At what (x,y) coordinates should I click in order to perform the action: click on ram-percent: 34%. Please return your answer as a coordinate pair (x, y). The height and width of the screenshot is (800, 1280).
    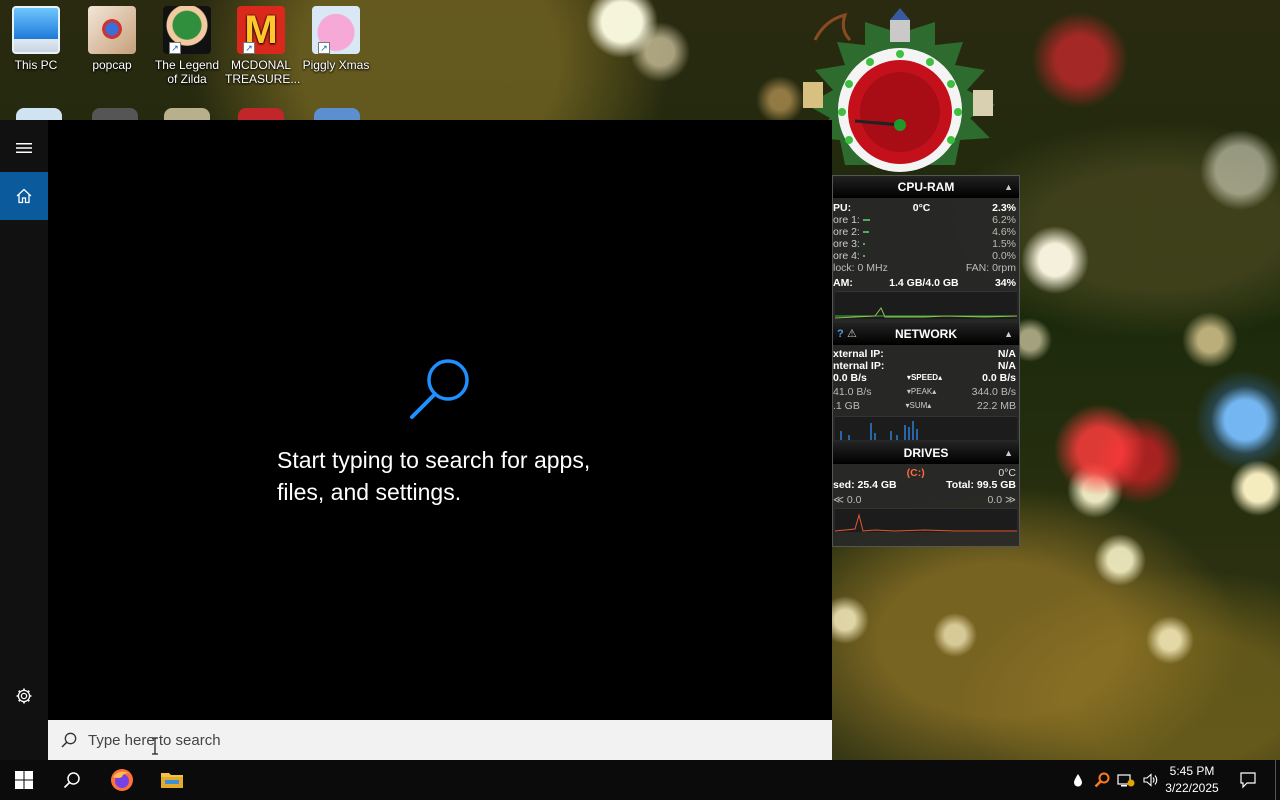
    Looking at the image, I should click on (1005, 283).